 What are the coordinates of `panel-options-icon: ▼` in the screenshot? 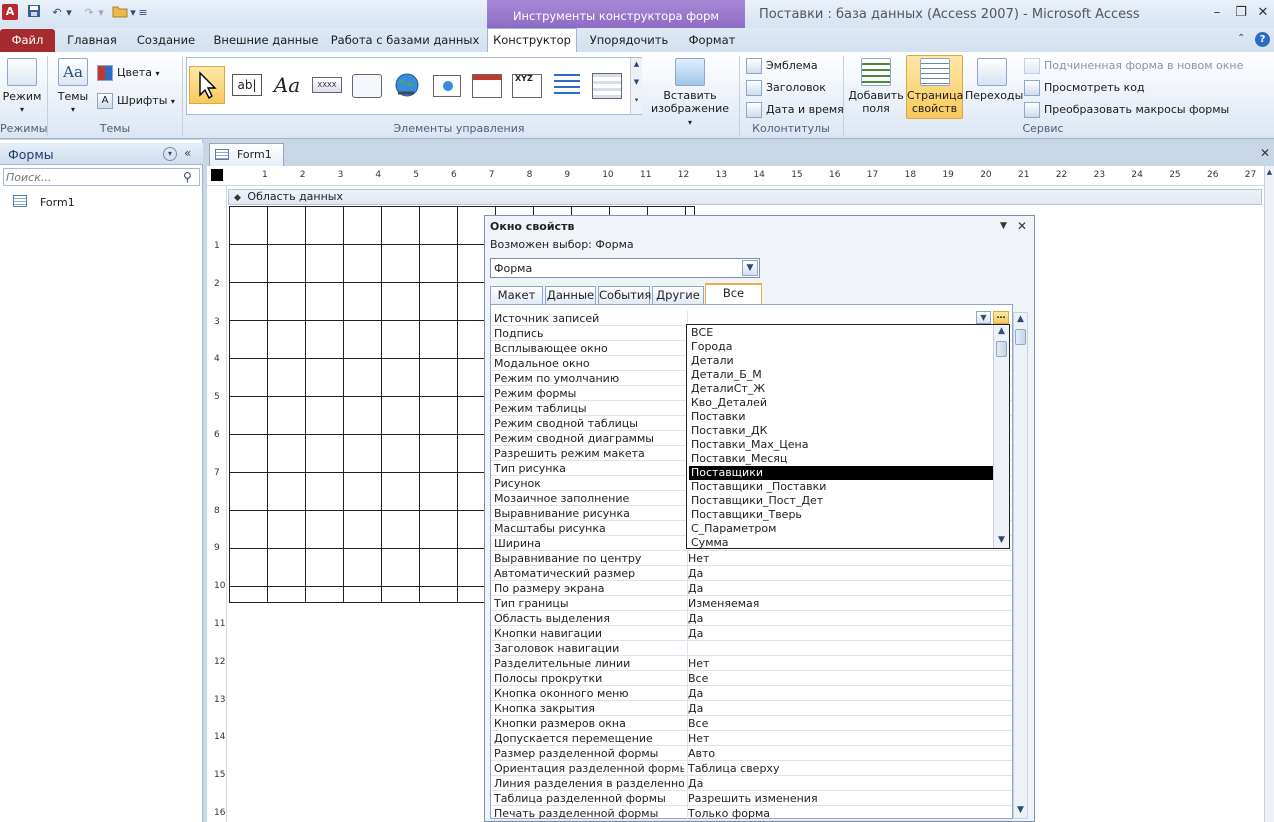 It's located at (1003, 226).